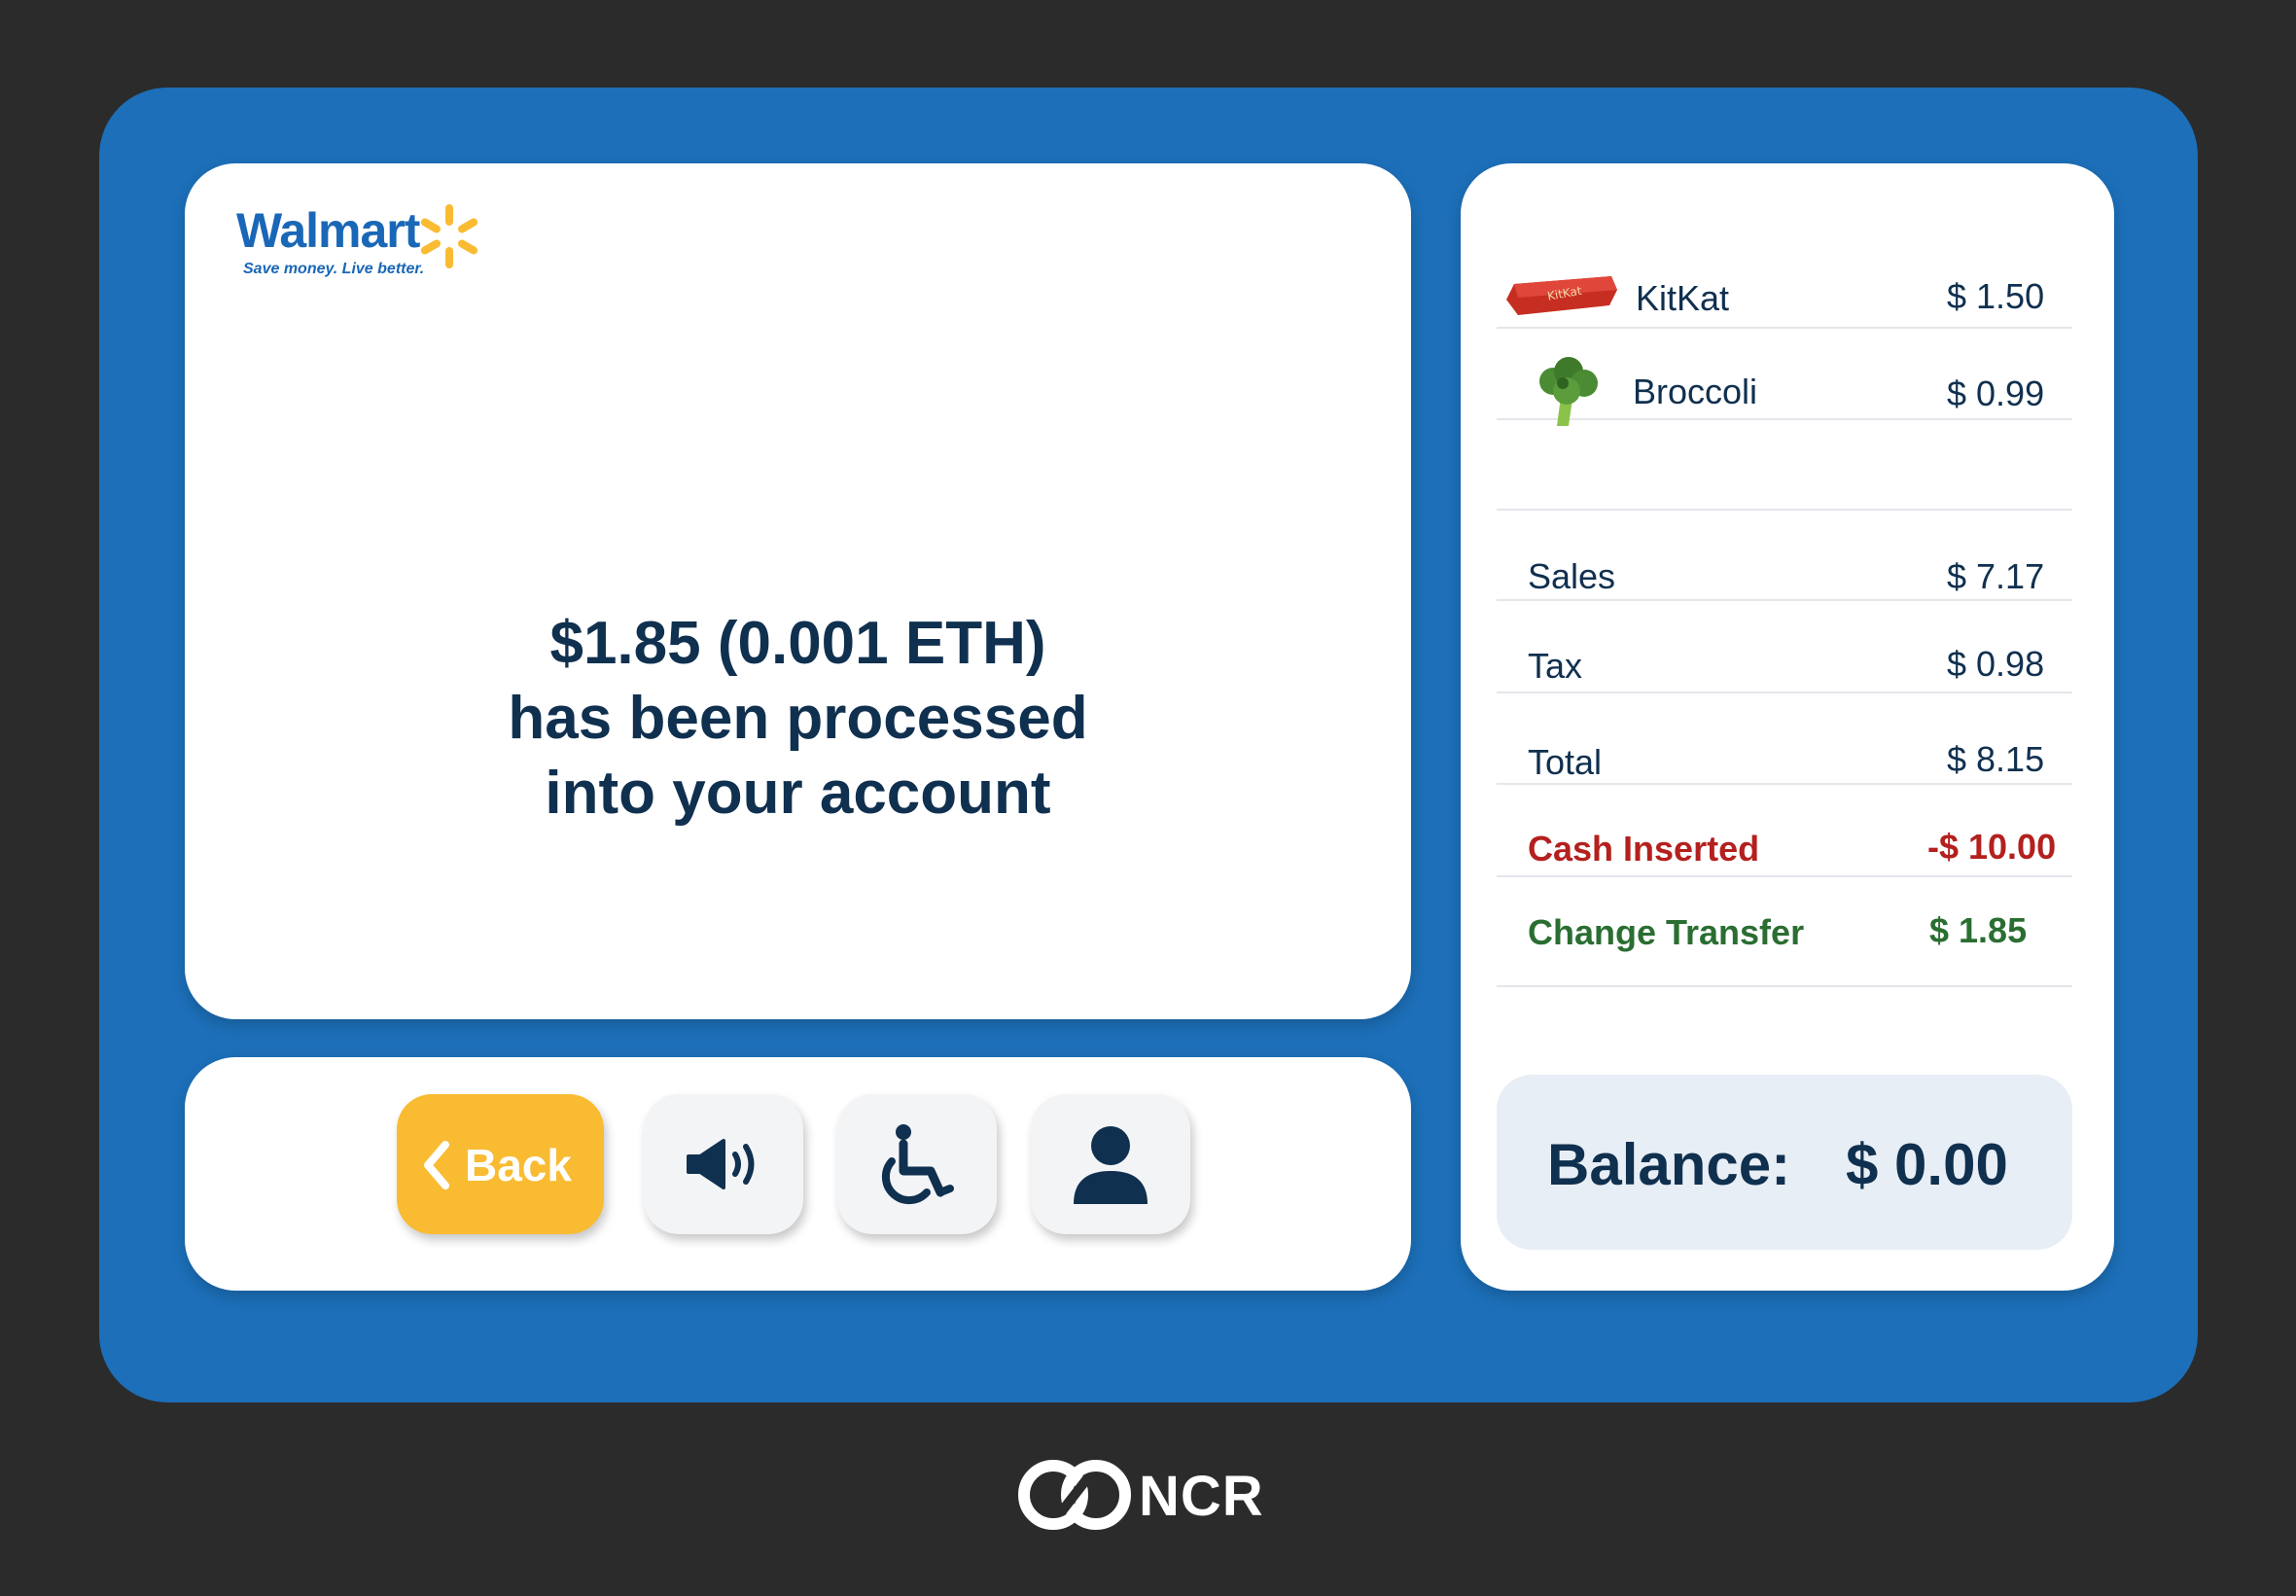 This screenshot has width=2296, height=1596. Describe the element at coordinates (1979, 930) in the screenshot. I see `change-transfer-value: $ 1.85` at that location.